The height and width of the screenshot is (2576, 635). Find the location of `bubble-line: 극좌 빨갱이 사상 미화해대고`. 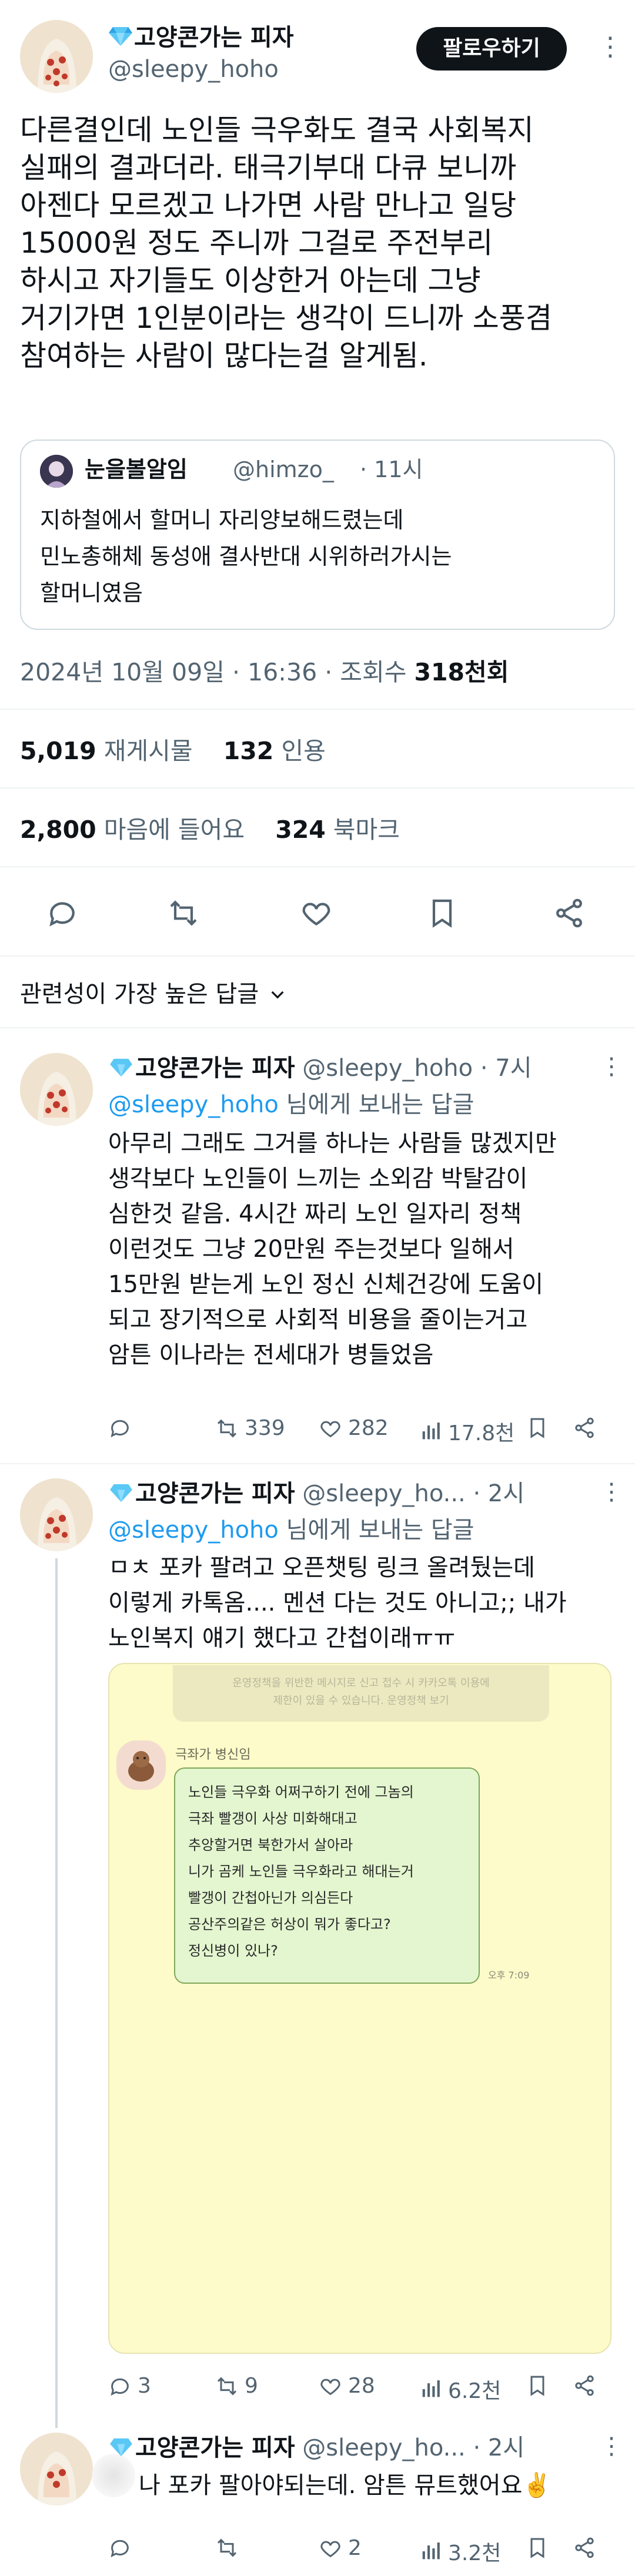

bubble-line: 극좌 빨갱이 사상 미화해대고 is located at coordinates (272, 1818).